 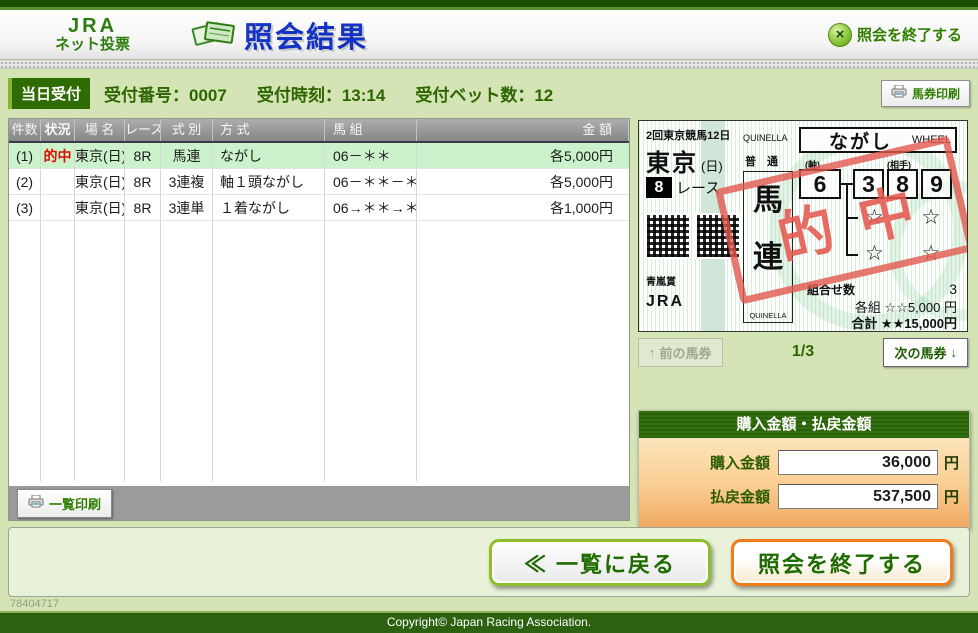 I want to click on serial-number: 78404717, so click(x=34, y=604).